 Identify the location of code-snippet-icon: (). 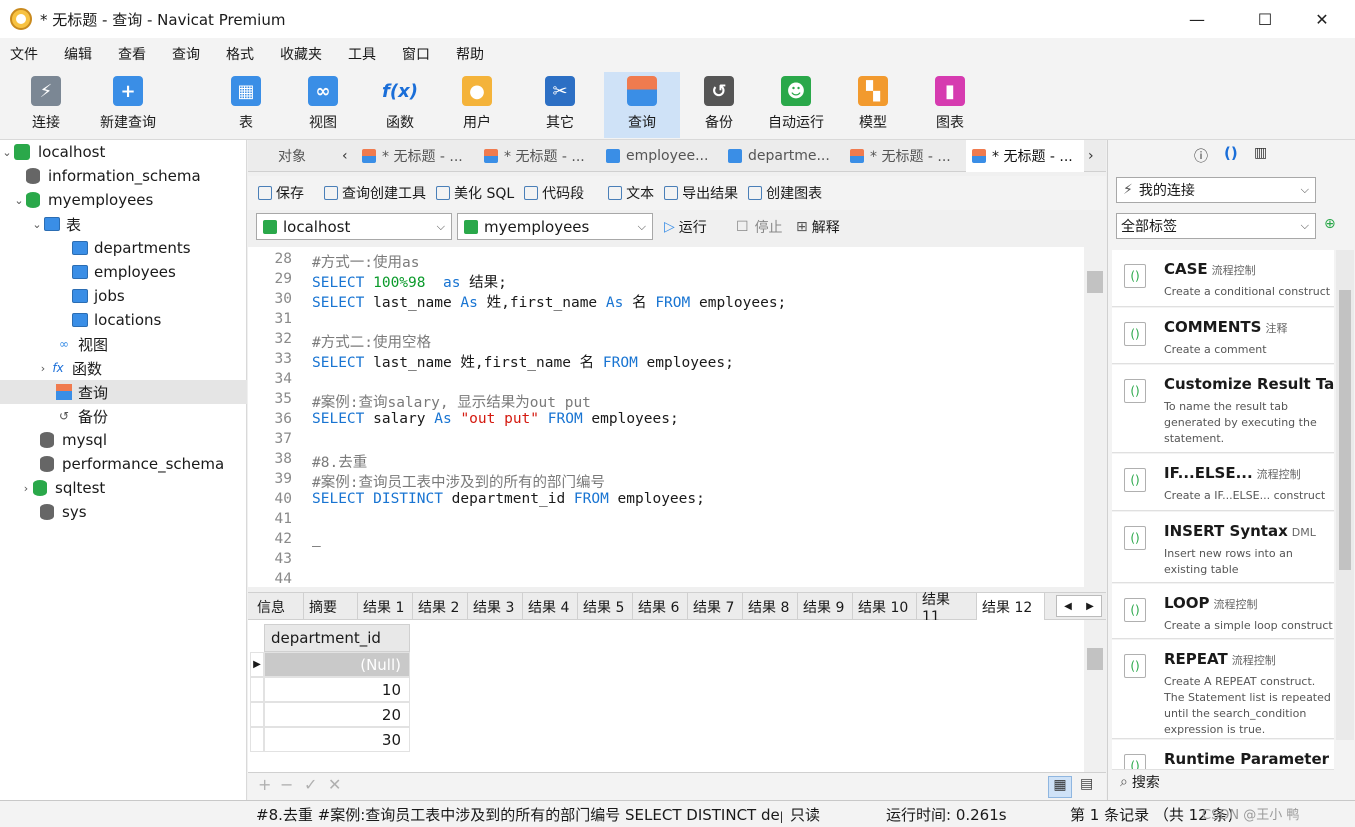
(1231, 153).